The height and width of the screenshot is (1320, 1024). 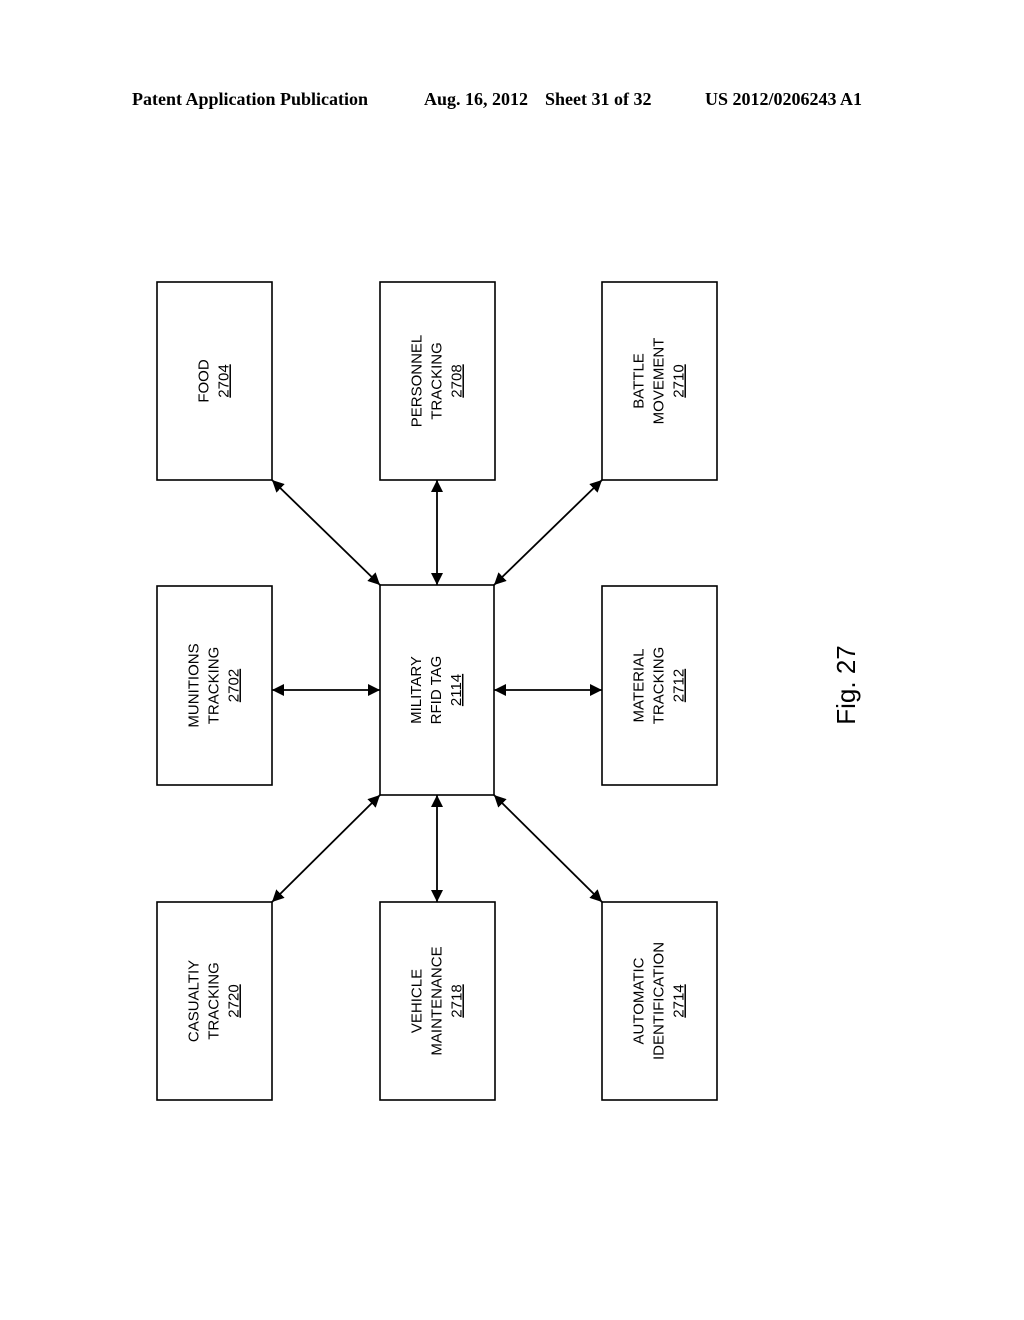 What do you see at coordinates (193, 1001) in the screenshot?
I see `box-label: CASUALTIY` at bounding box center [193, 1001].